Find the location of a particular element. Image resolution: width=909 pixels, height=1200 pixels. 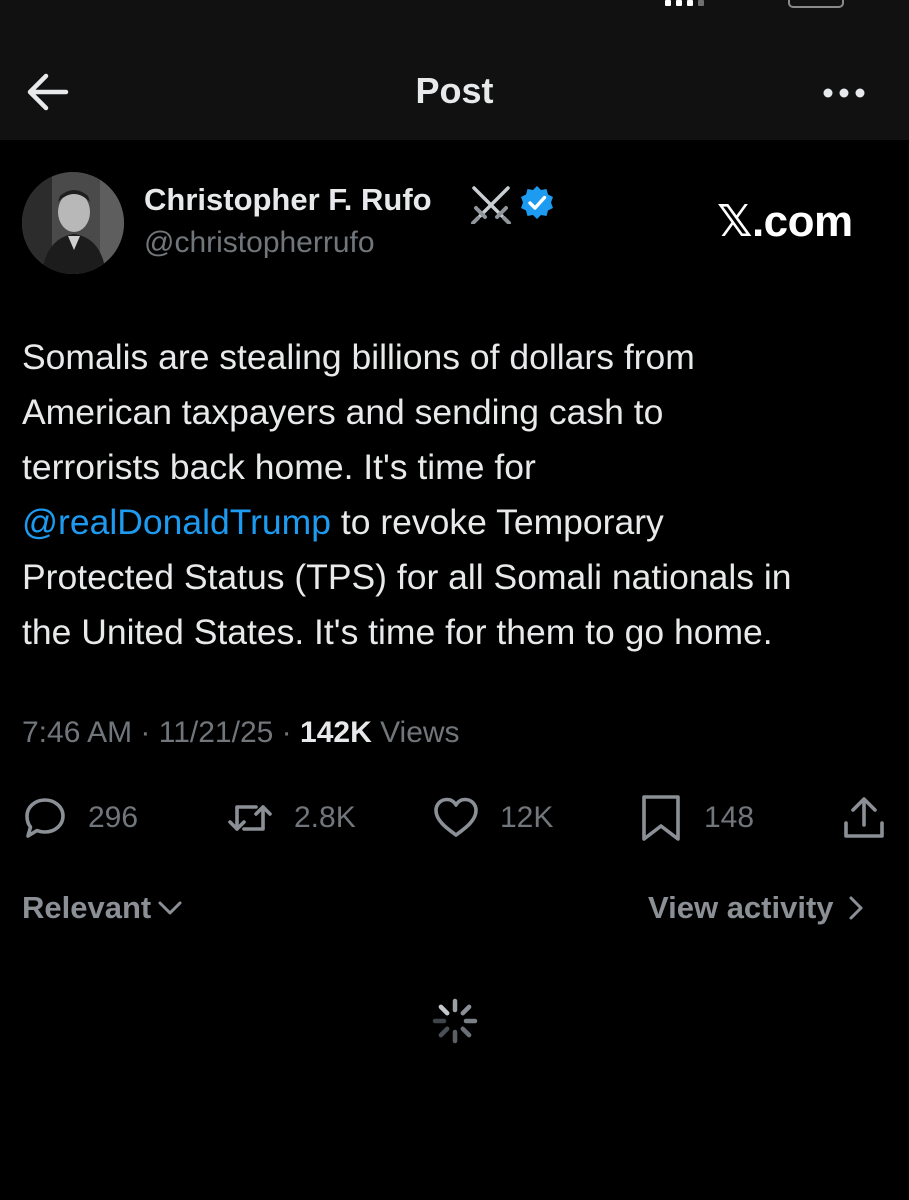

replies-sort-dropdown: Relevant is located at coordinates (103, 908).